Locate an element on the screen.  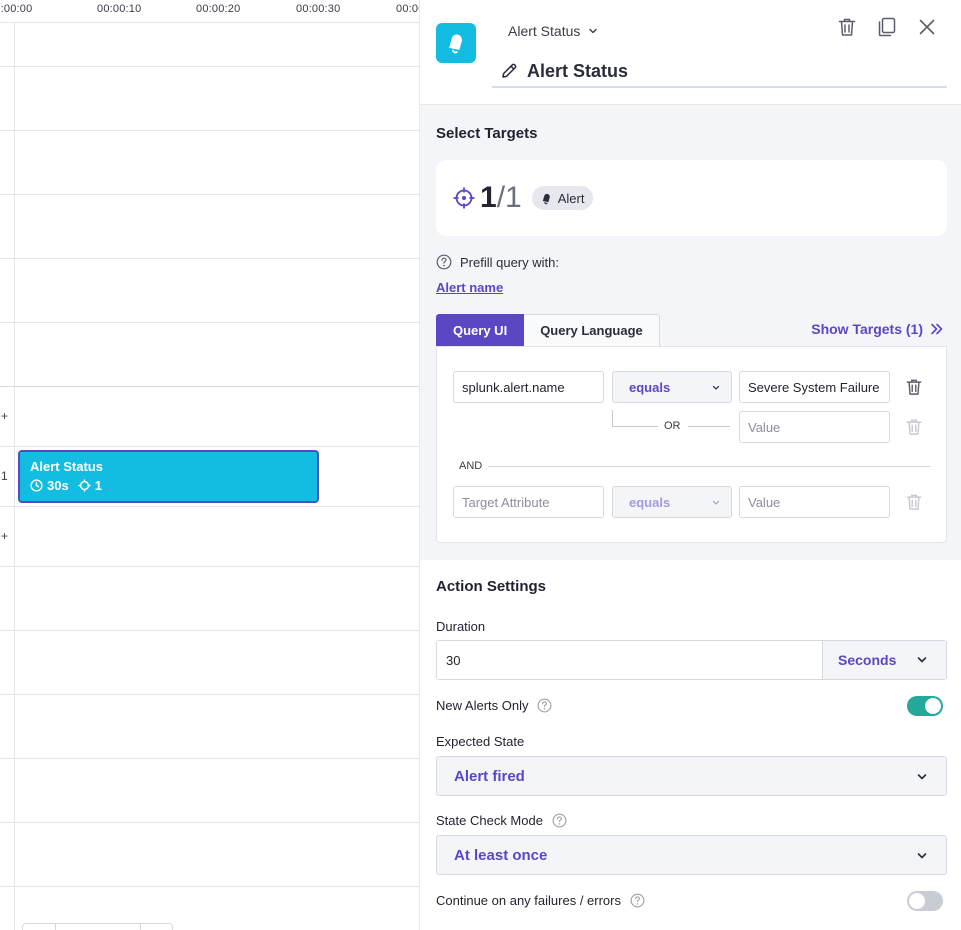
duration-control: 30 Seconds is located at coordinates (691, 660).